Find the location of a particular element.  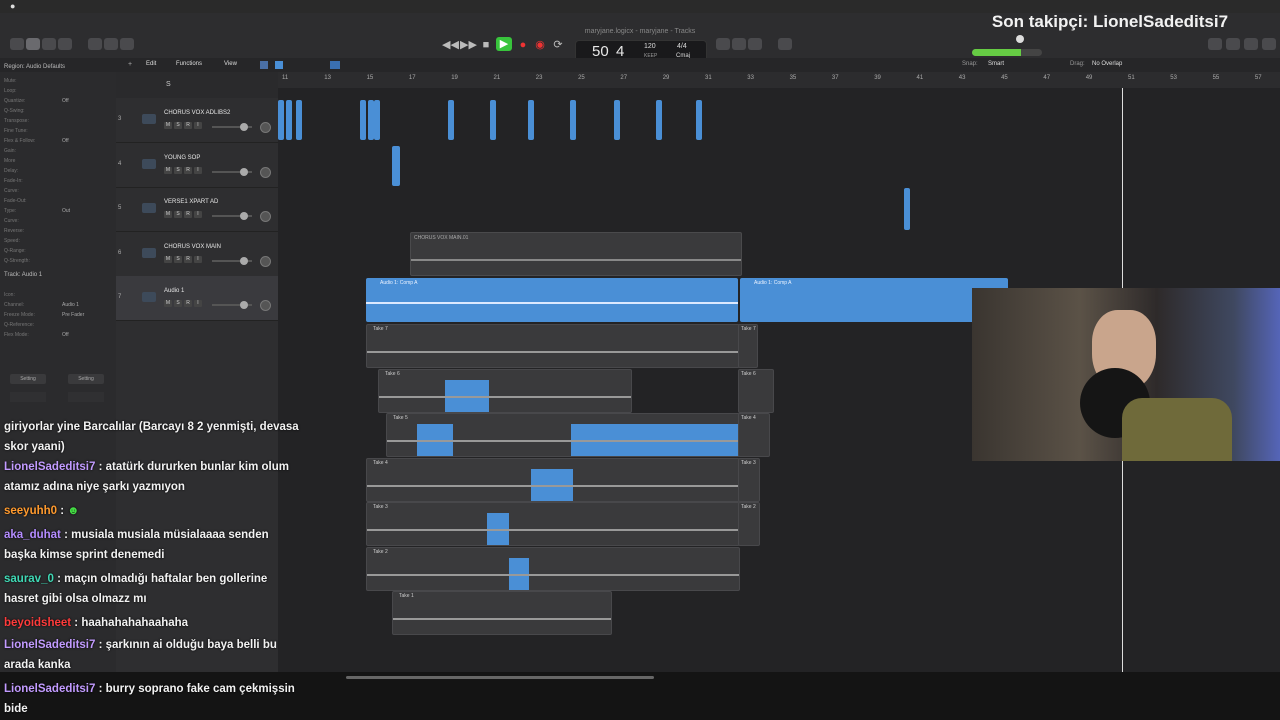

horizontal-scrollbar is located at coordinates (500, 677).